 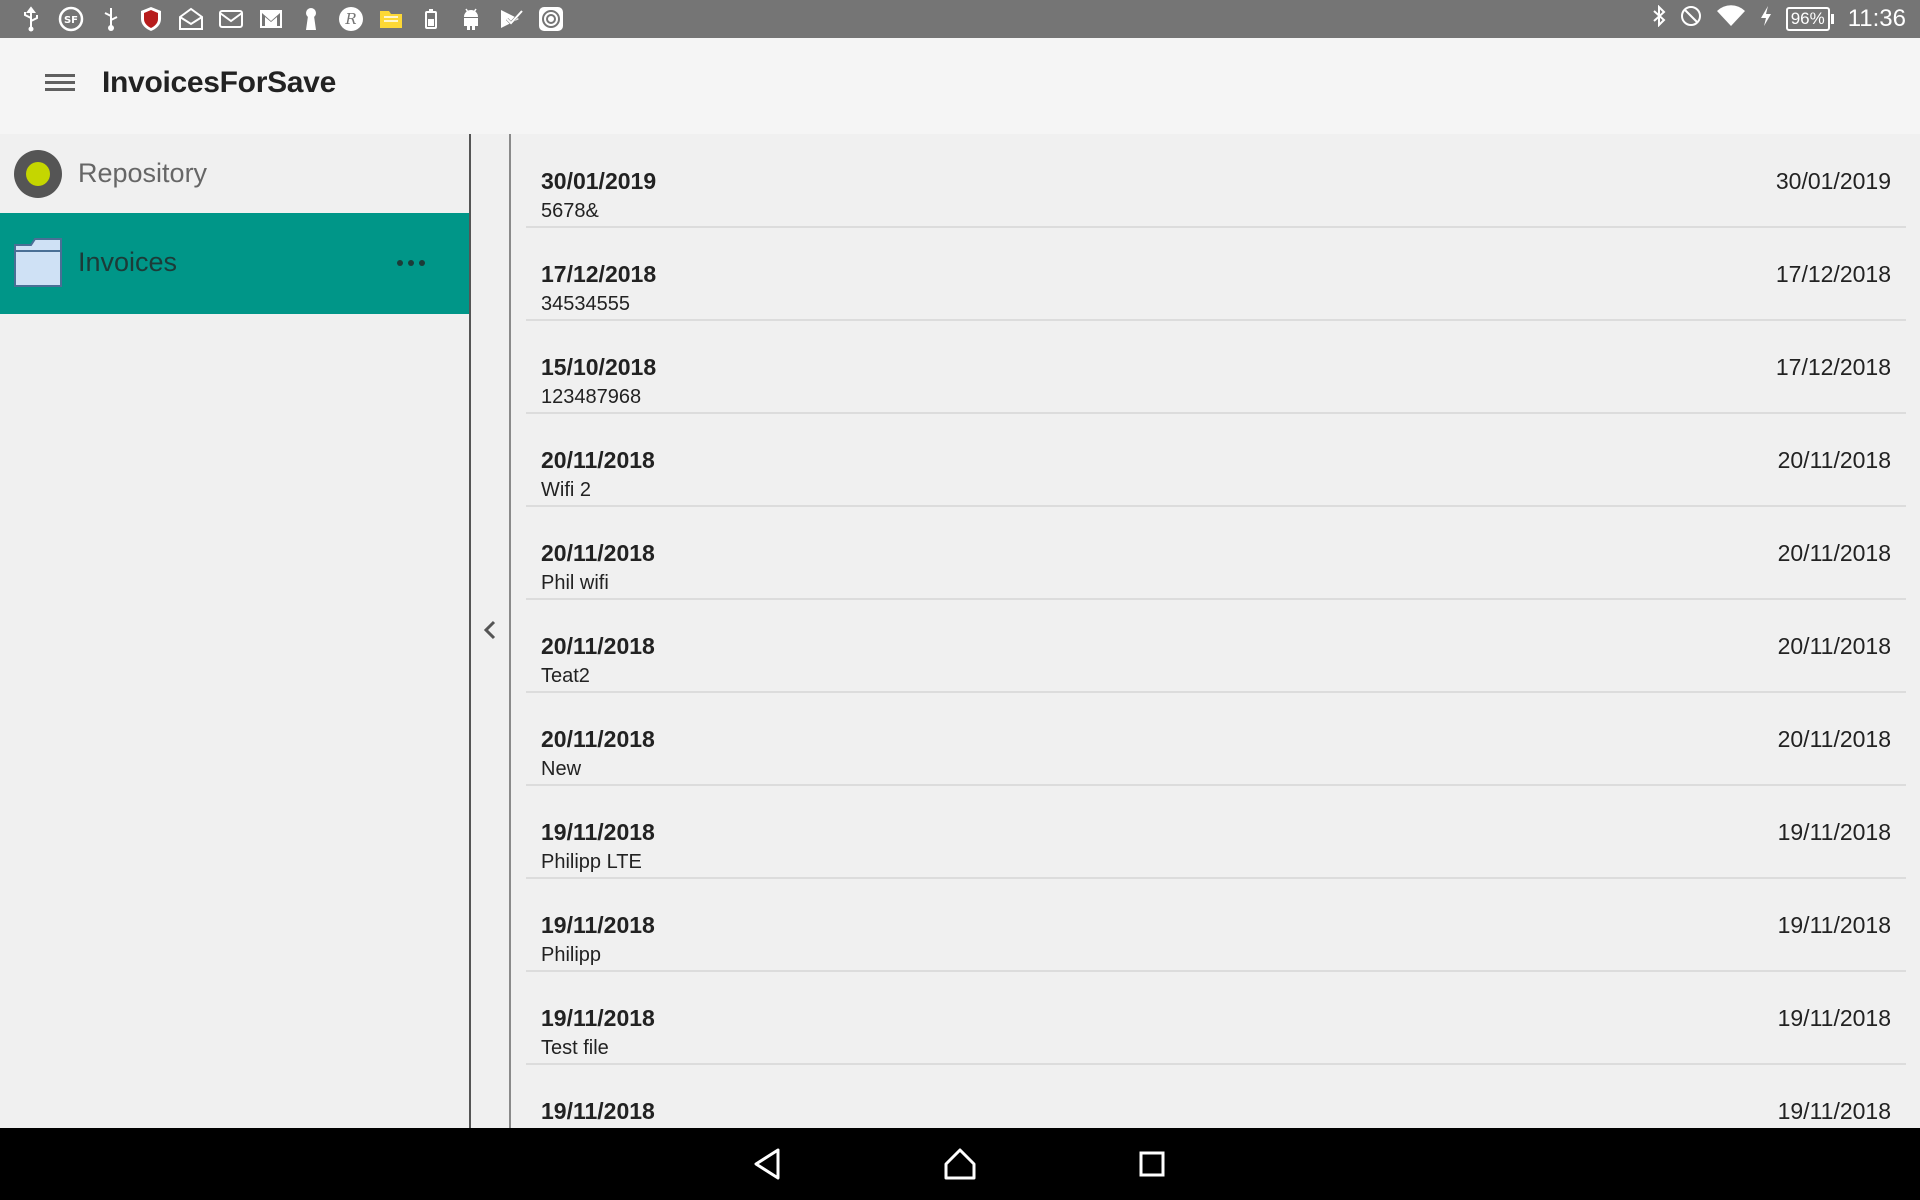 What do you see at coordinates (271, 19) in the screenshot?
I see `gmail-icon` at bounding box center [271, 19].